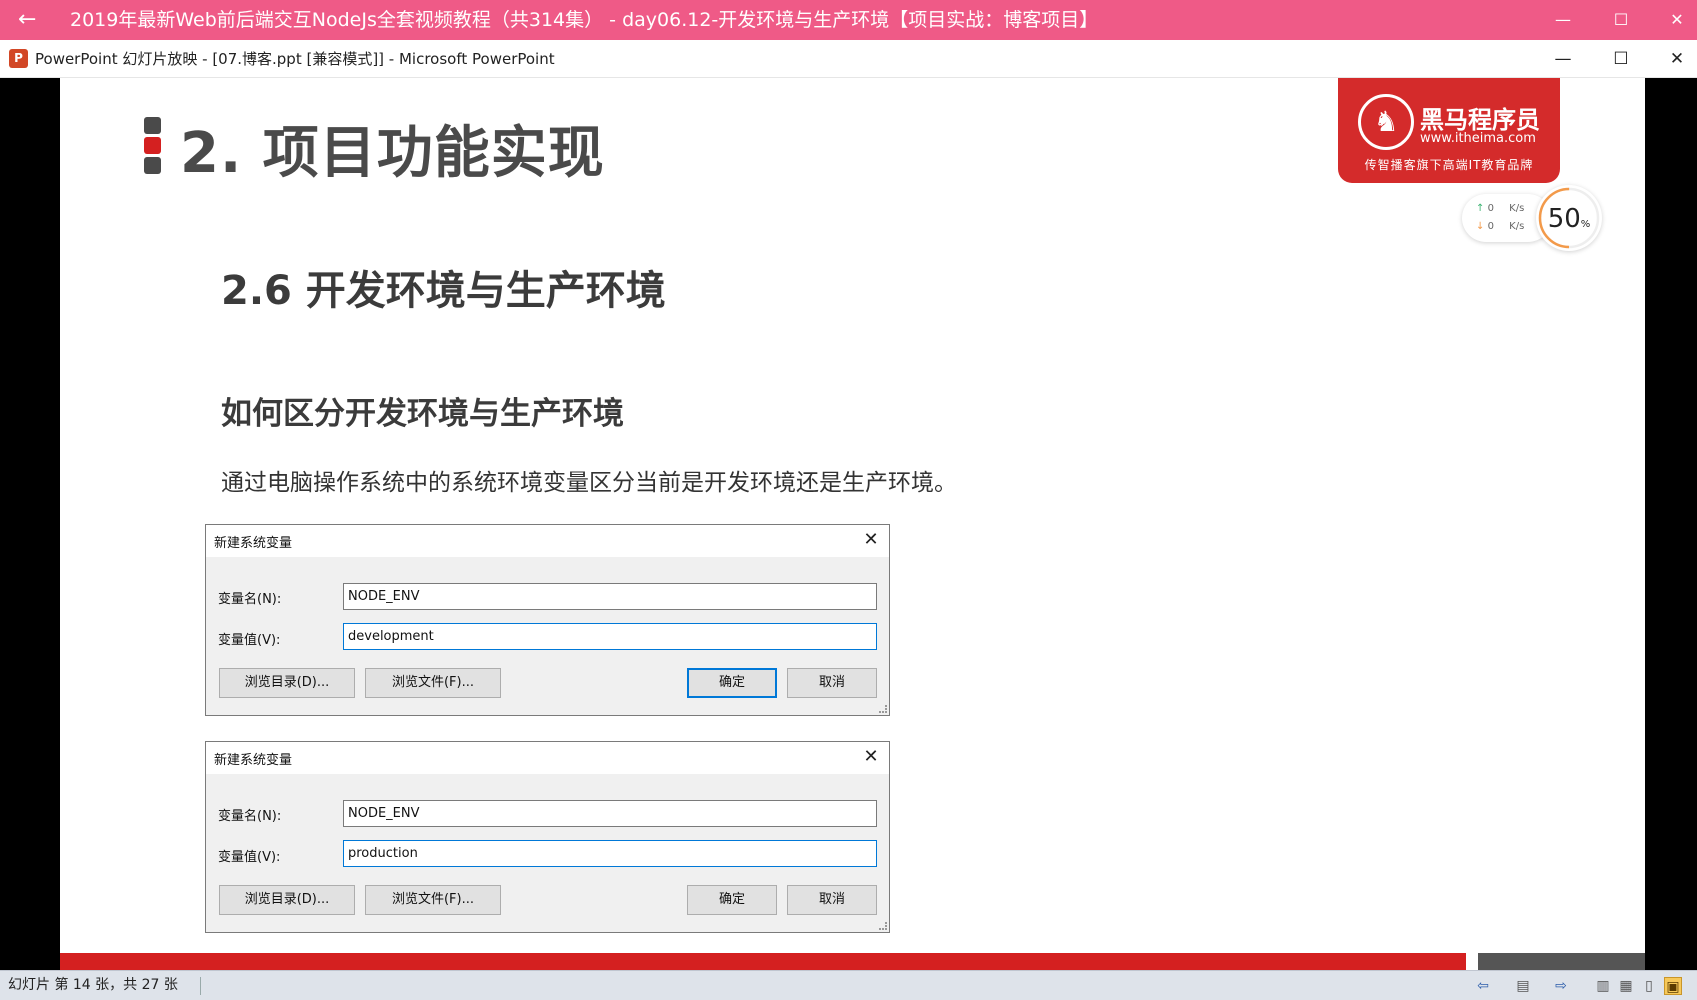  I want to click on logo-url: www.itheima.com, so click(1478, 138).